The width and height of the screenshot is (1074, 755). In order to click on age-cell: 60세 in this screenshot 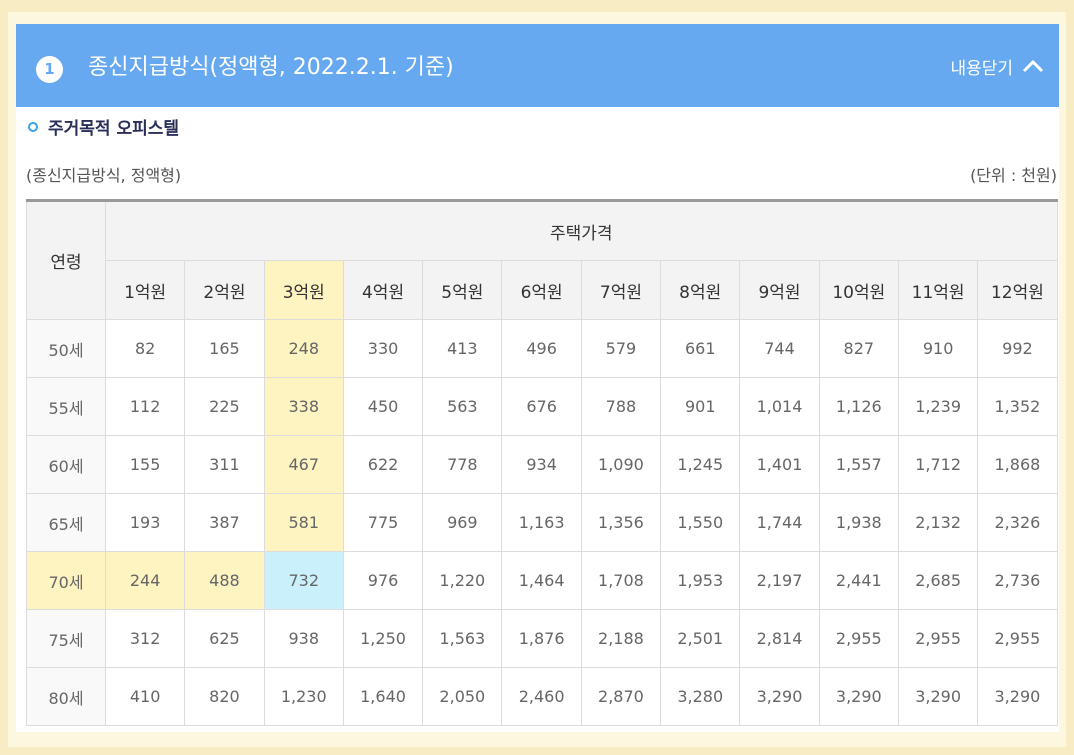, I will do `click(66, 464)`.